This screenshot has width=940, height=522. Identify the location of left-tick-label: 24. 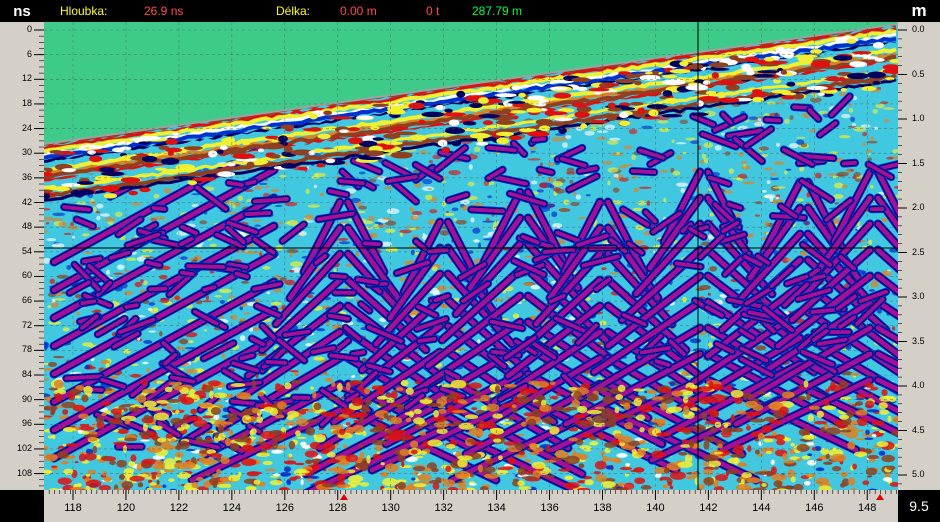
(26, 127).